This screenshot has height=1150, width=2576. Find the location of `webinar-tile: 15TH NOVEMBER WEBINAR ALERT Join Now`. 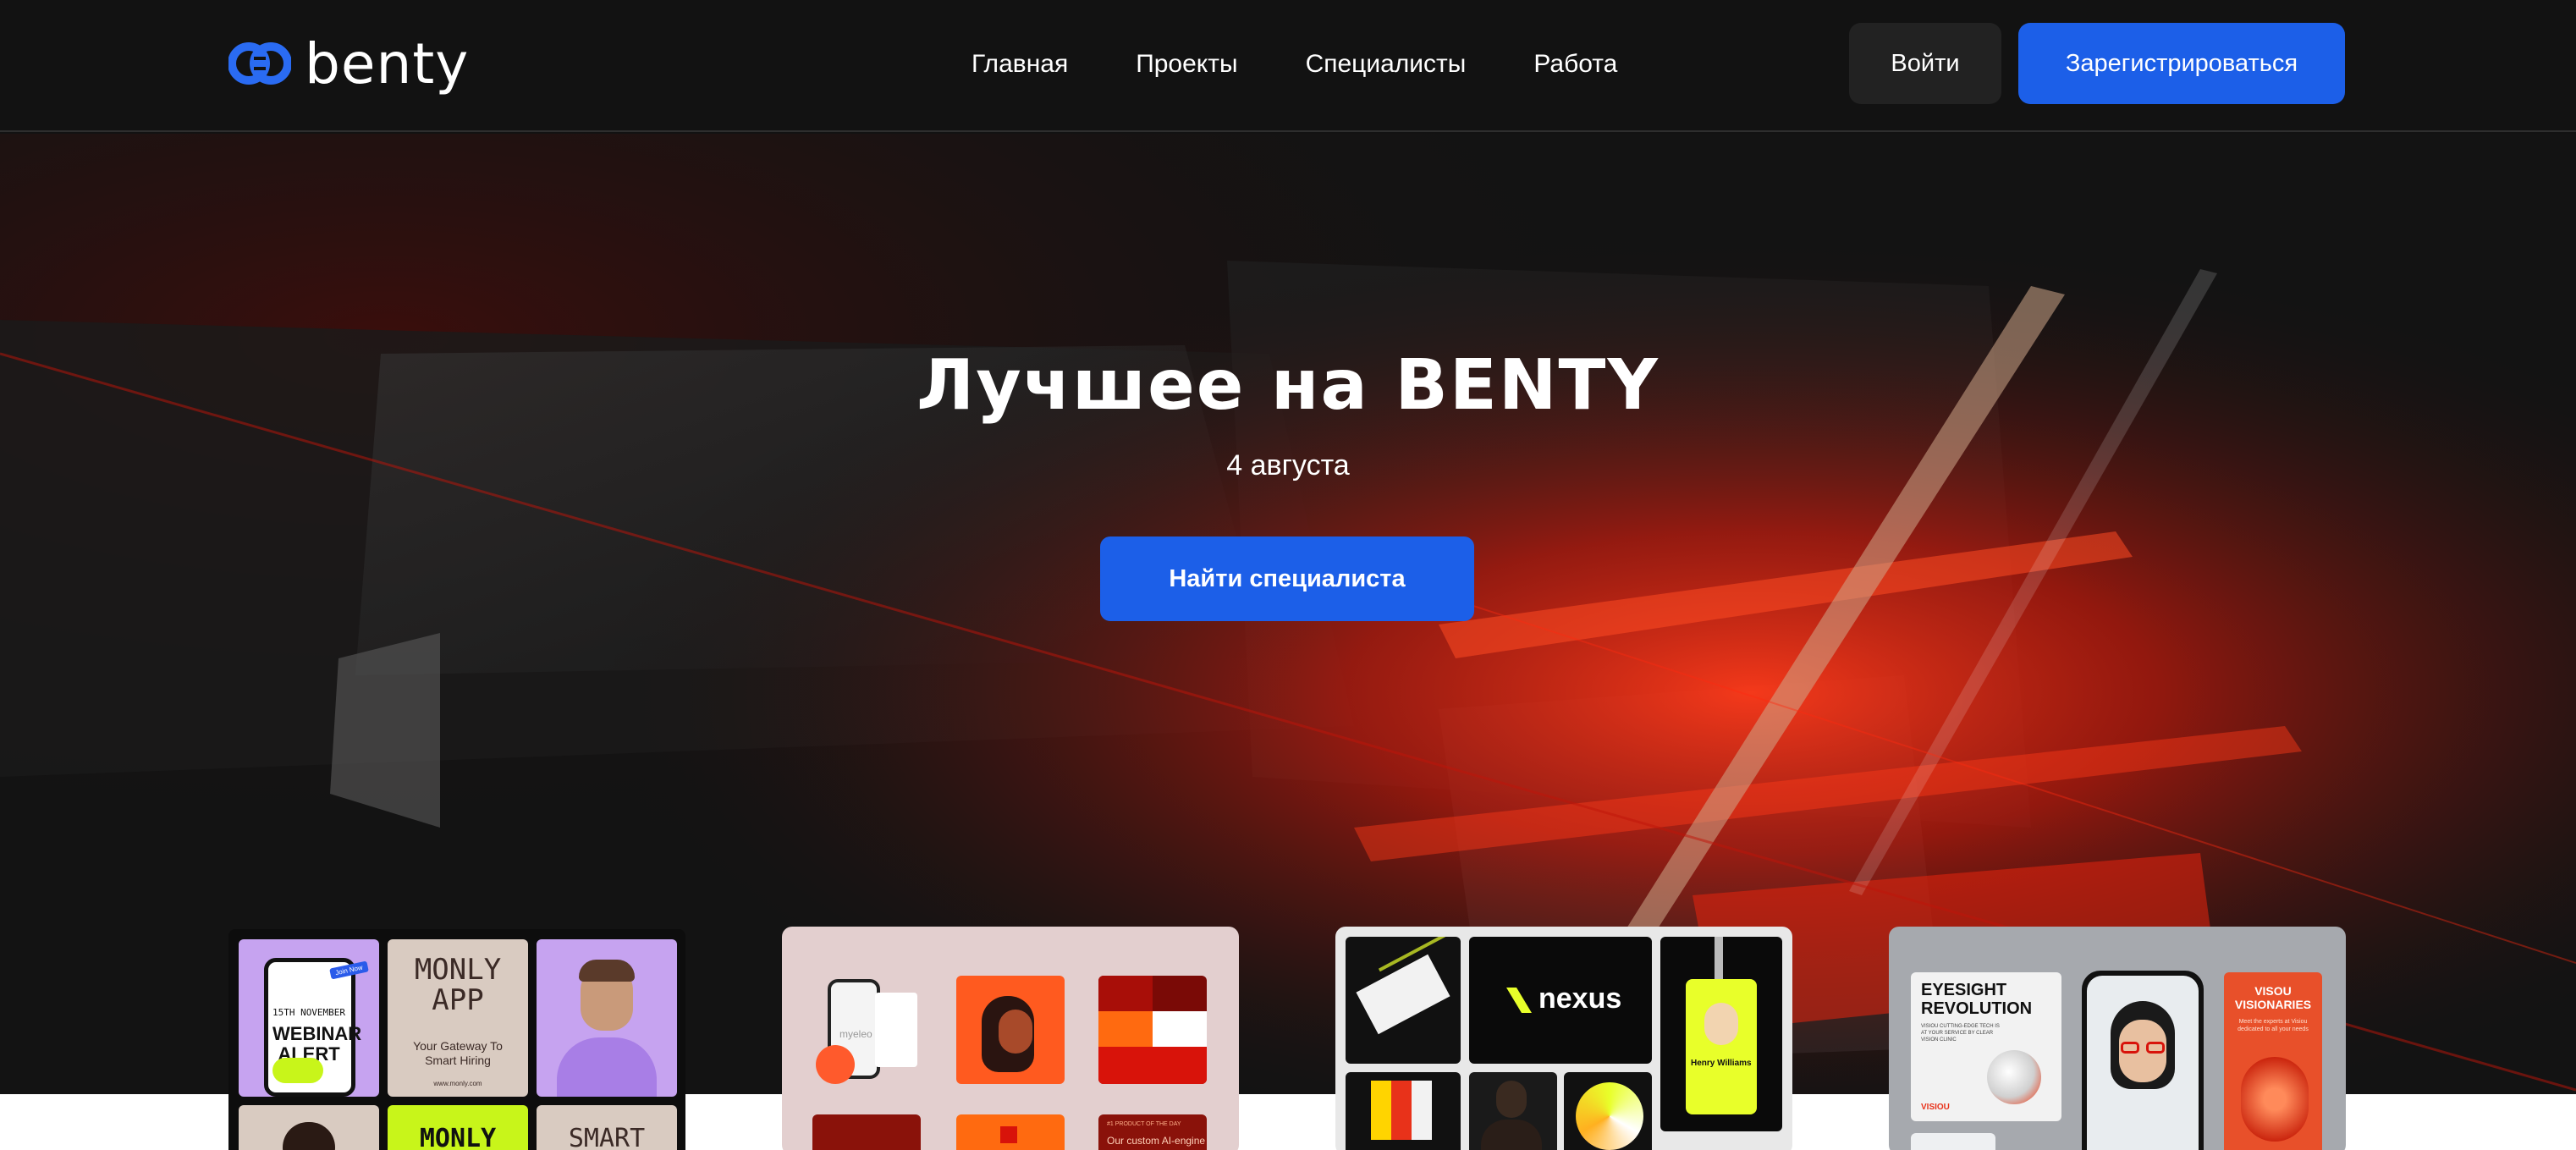

webinar-tile: 15TH NOVEMBER WEBINAR ALERT Join Now is located at coordinates (309, 1018).